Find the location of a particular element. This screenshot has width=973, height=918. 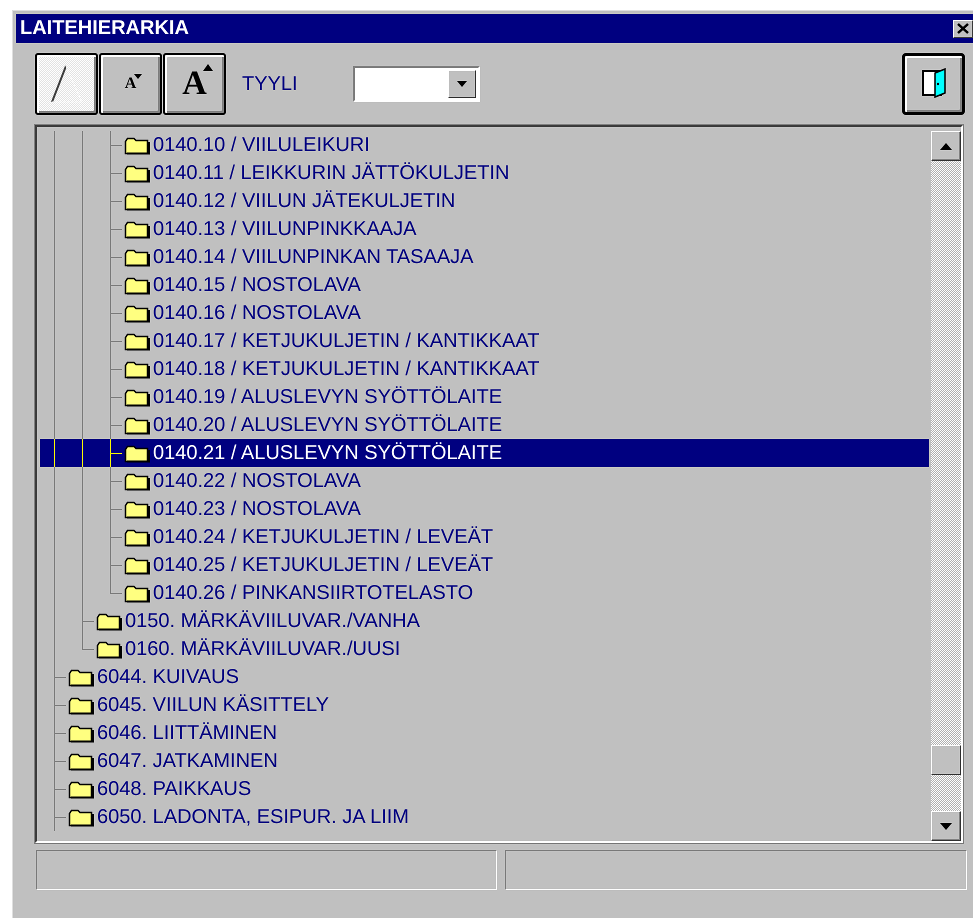

toolbar-button is located at coordinates (66, 84).